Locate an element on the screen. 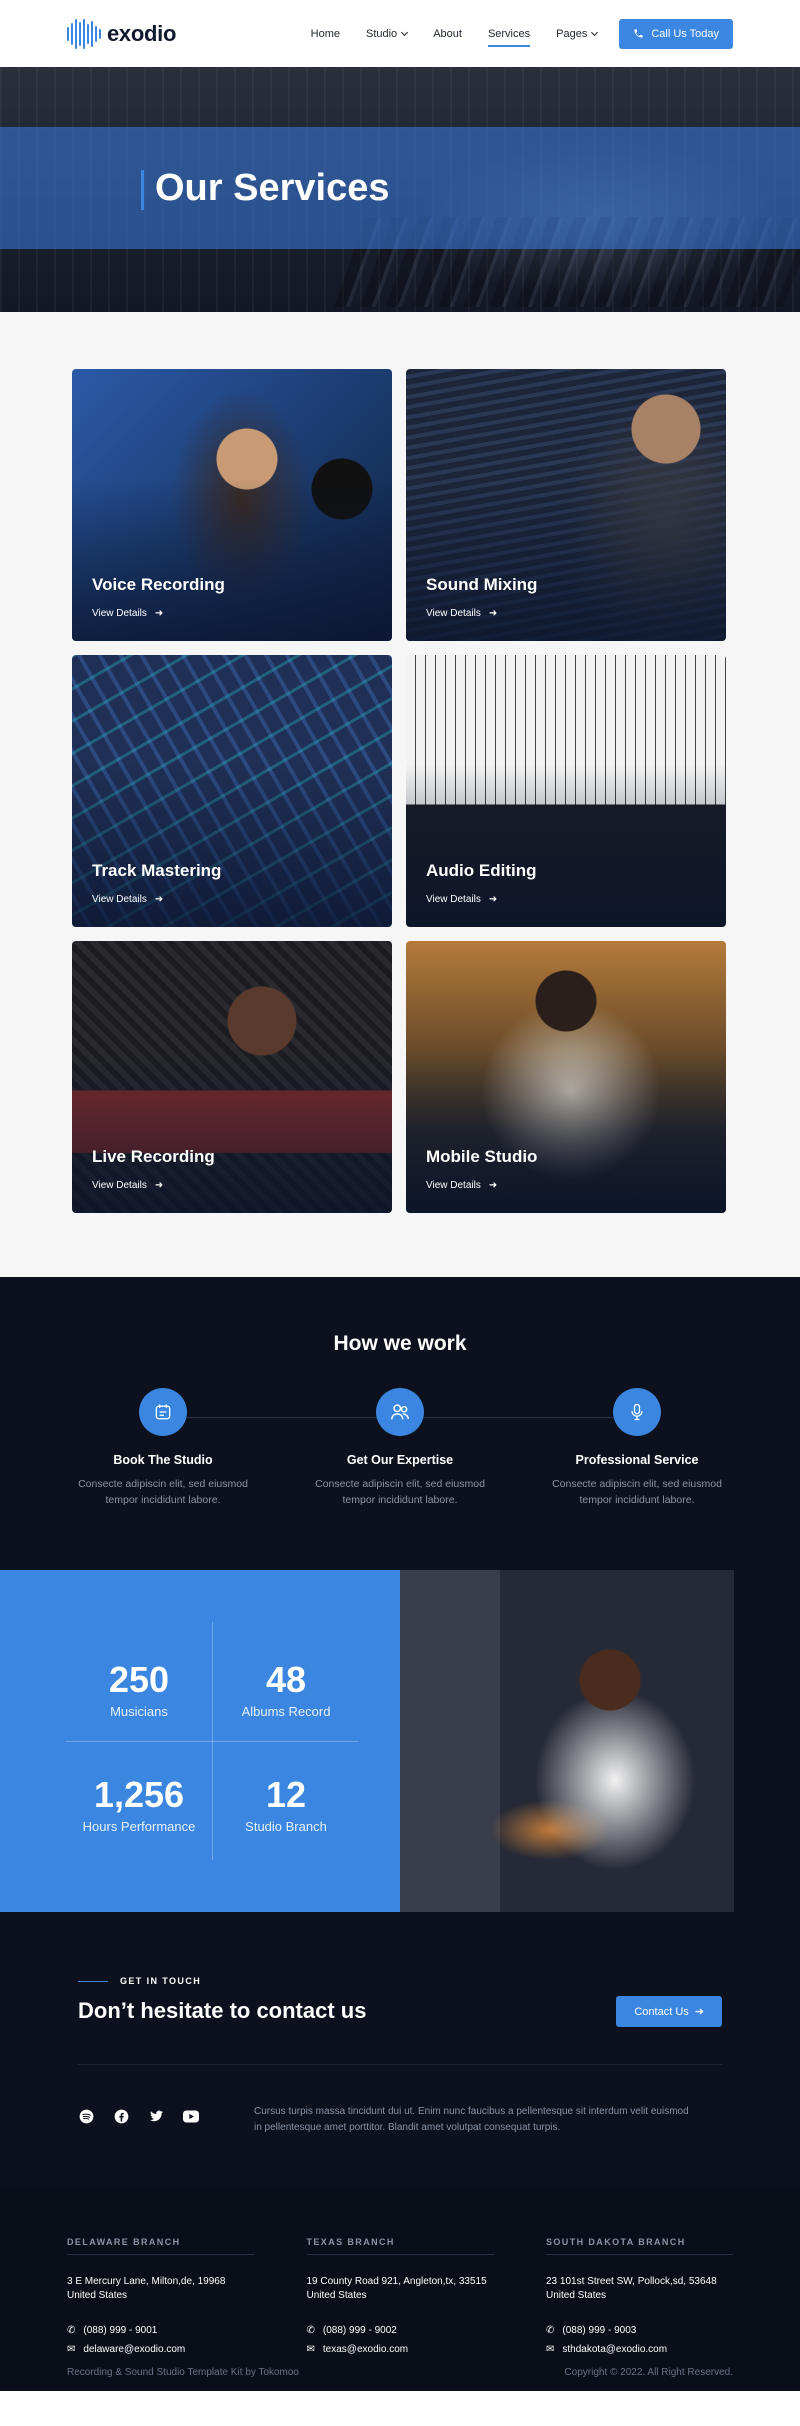 Image resolution: width=800 pixels, height=2426 pixels. call-us-button: Call Us Today is located at coordinates (676, 33).